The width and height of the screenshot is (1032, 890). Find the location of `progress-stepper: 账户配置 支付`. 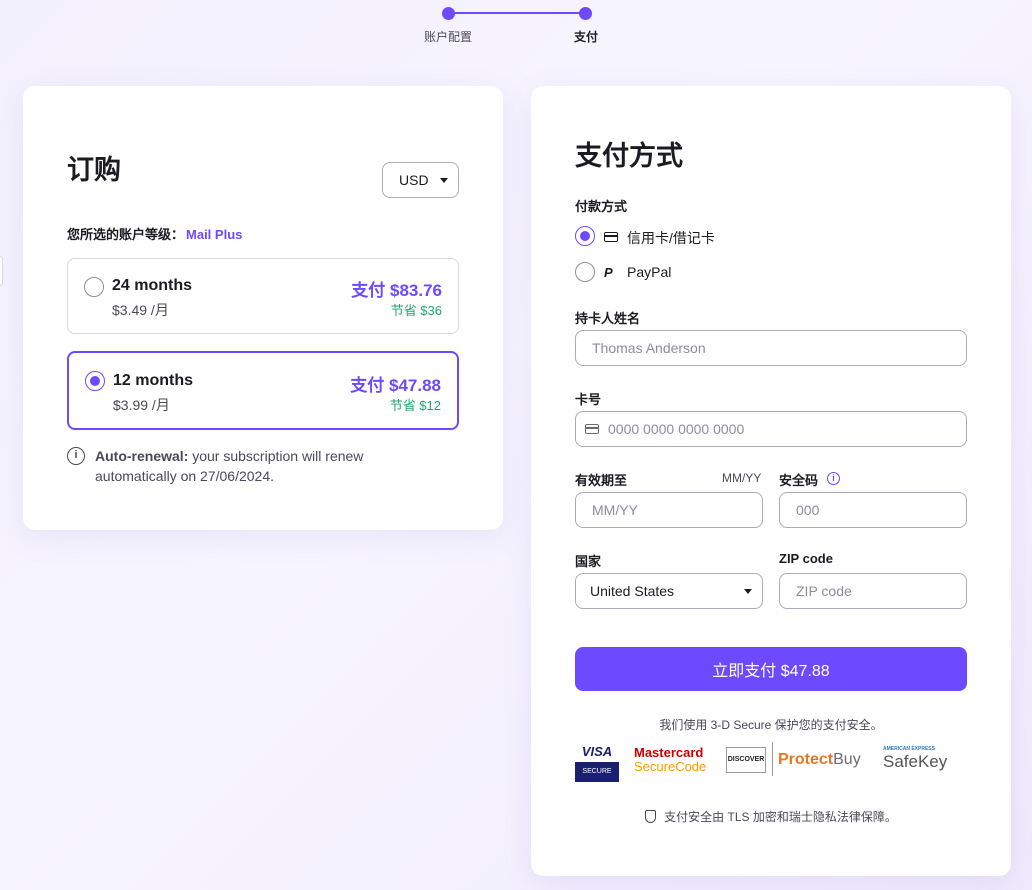

progress-stepper: 账户配置 支付 is located at coordinates (520, 26).